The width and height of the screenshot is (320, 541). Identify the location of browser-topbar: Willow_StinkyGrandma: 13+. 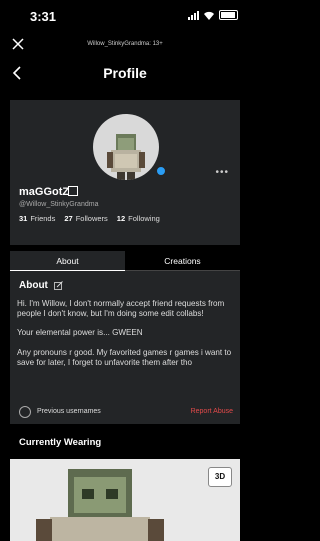
(125, 44).